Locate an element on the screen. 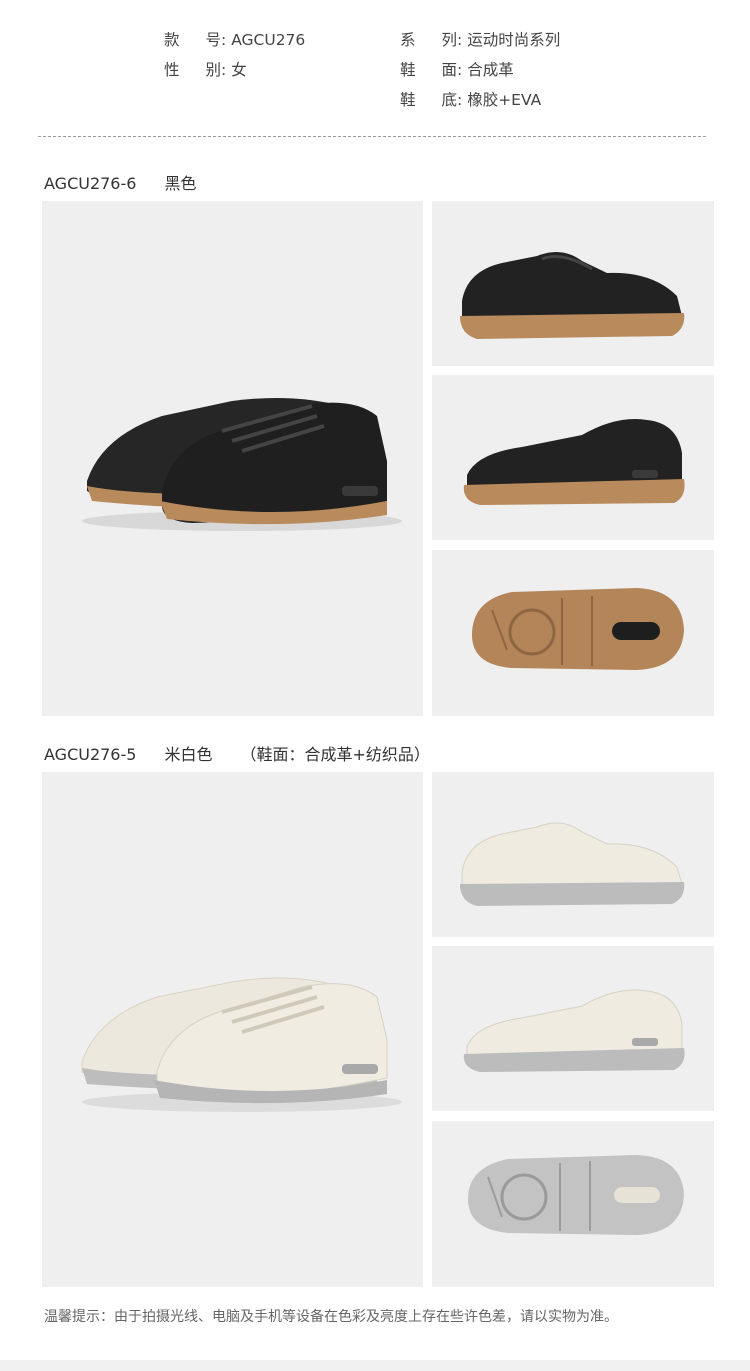 This screenshot has width=750, height=1371. spec-label: 性 is located at coordinates (172, 70).